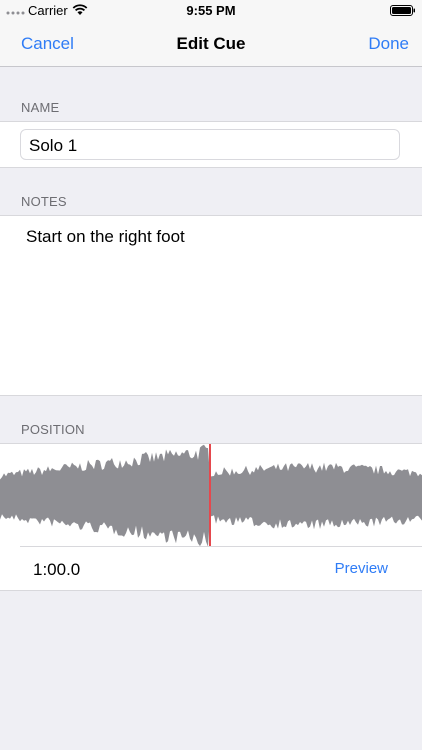 This screenshot has width=422, height=750. I want to click on done-button: Done, so click(388, 44).